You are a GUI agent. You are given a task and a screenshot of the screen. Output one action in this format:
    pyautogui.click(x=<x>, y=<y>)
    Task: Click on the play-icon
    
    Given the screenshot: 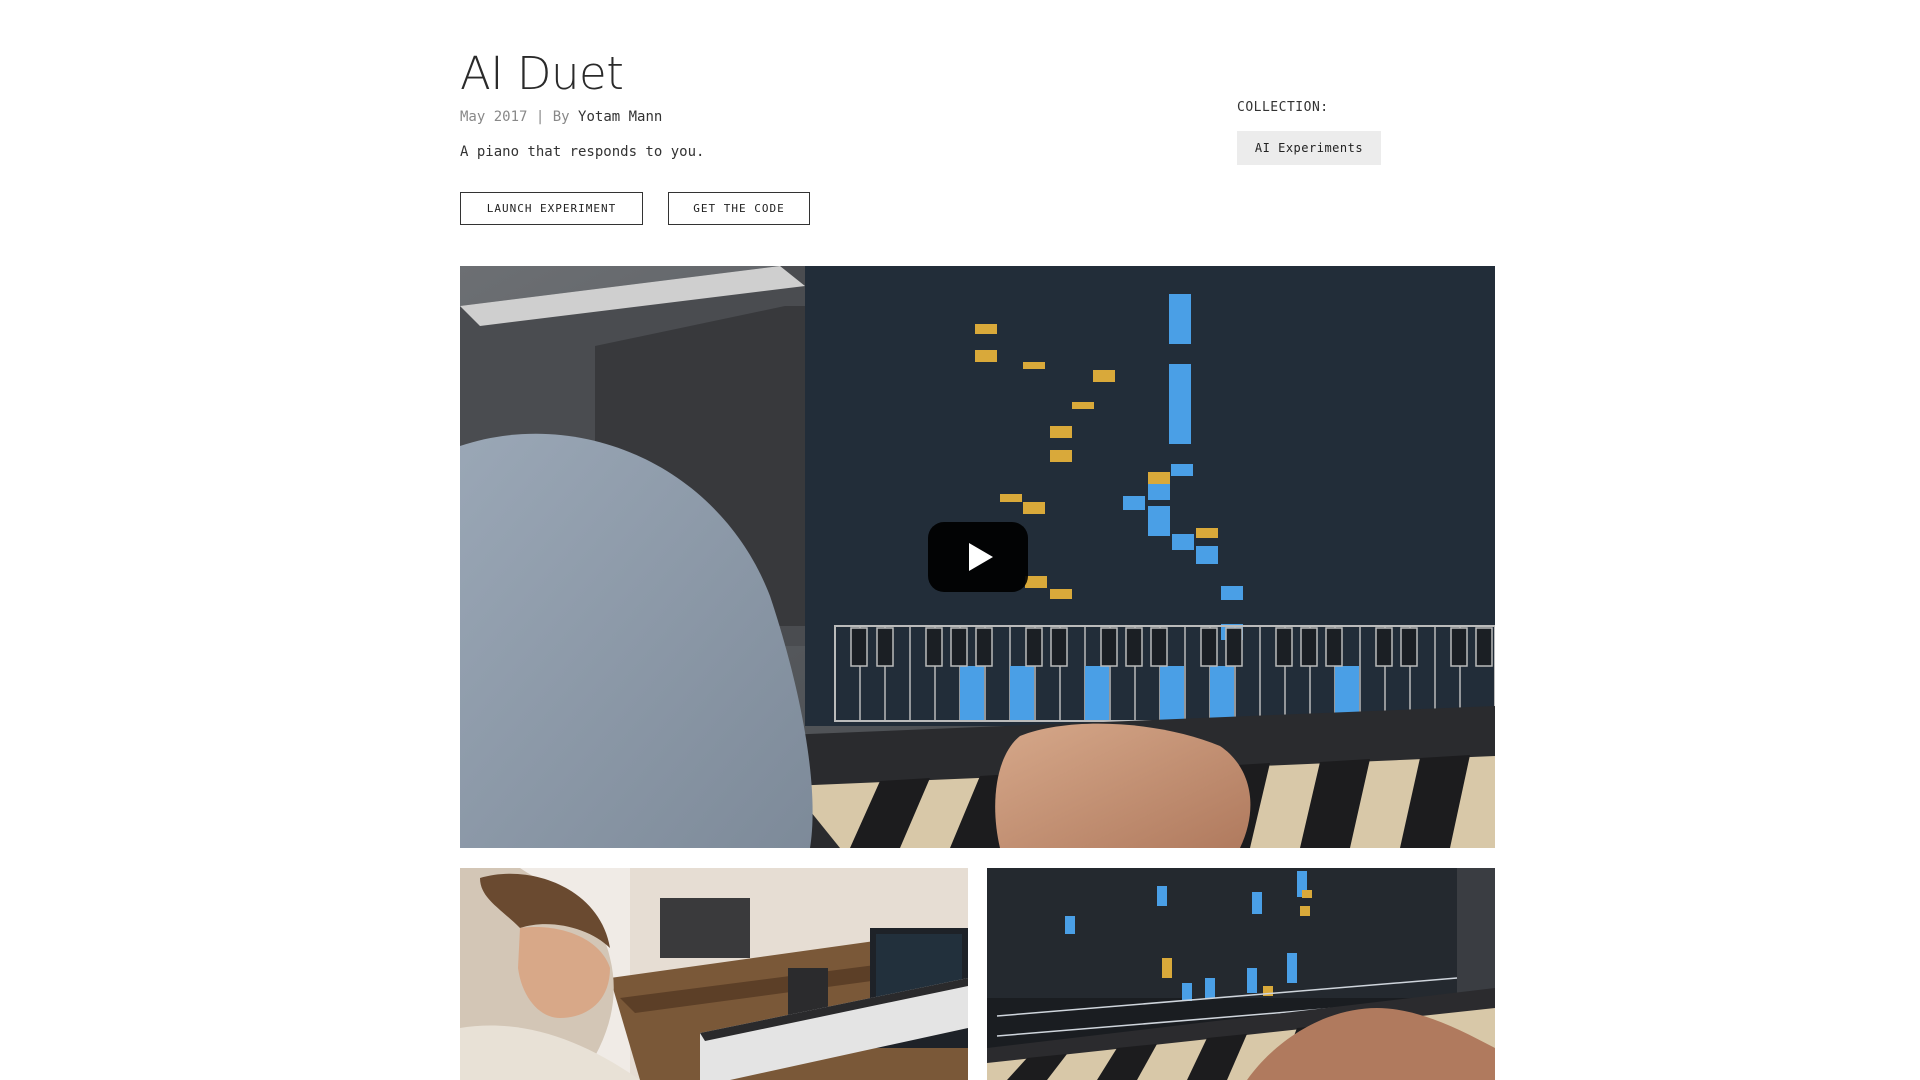 What is the action you would take?
    pyautogui.click(x=981, y=557)
    